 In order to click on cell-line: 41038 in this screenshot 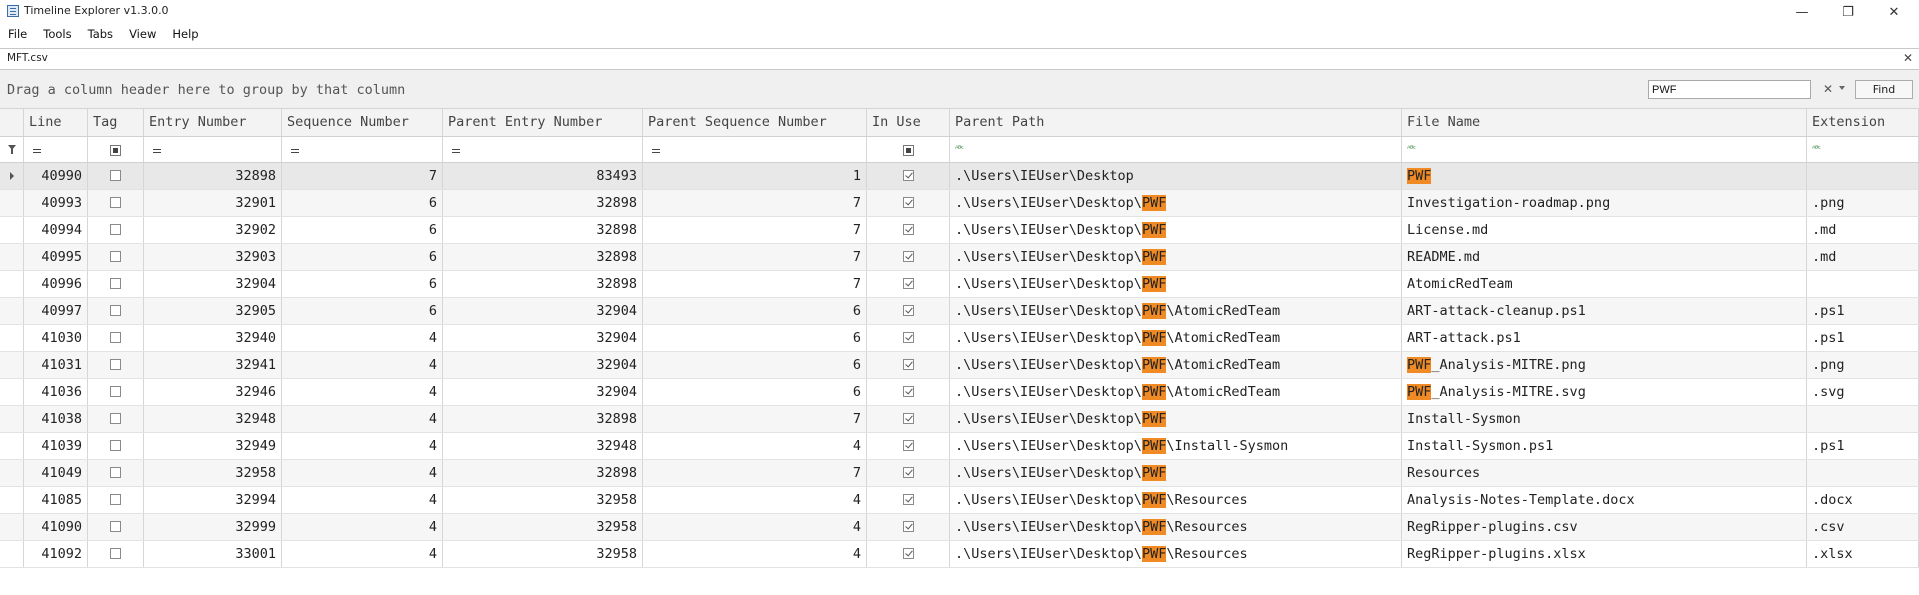, I will do `click(56, 419)`.